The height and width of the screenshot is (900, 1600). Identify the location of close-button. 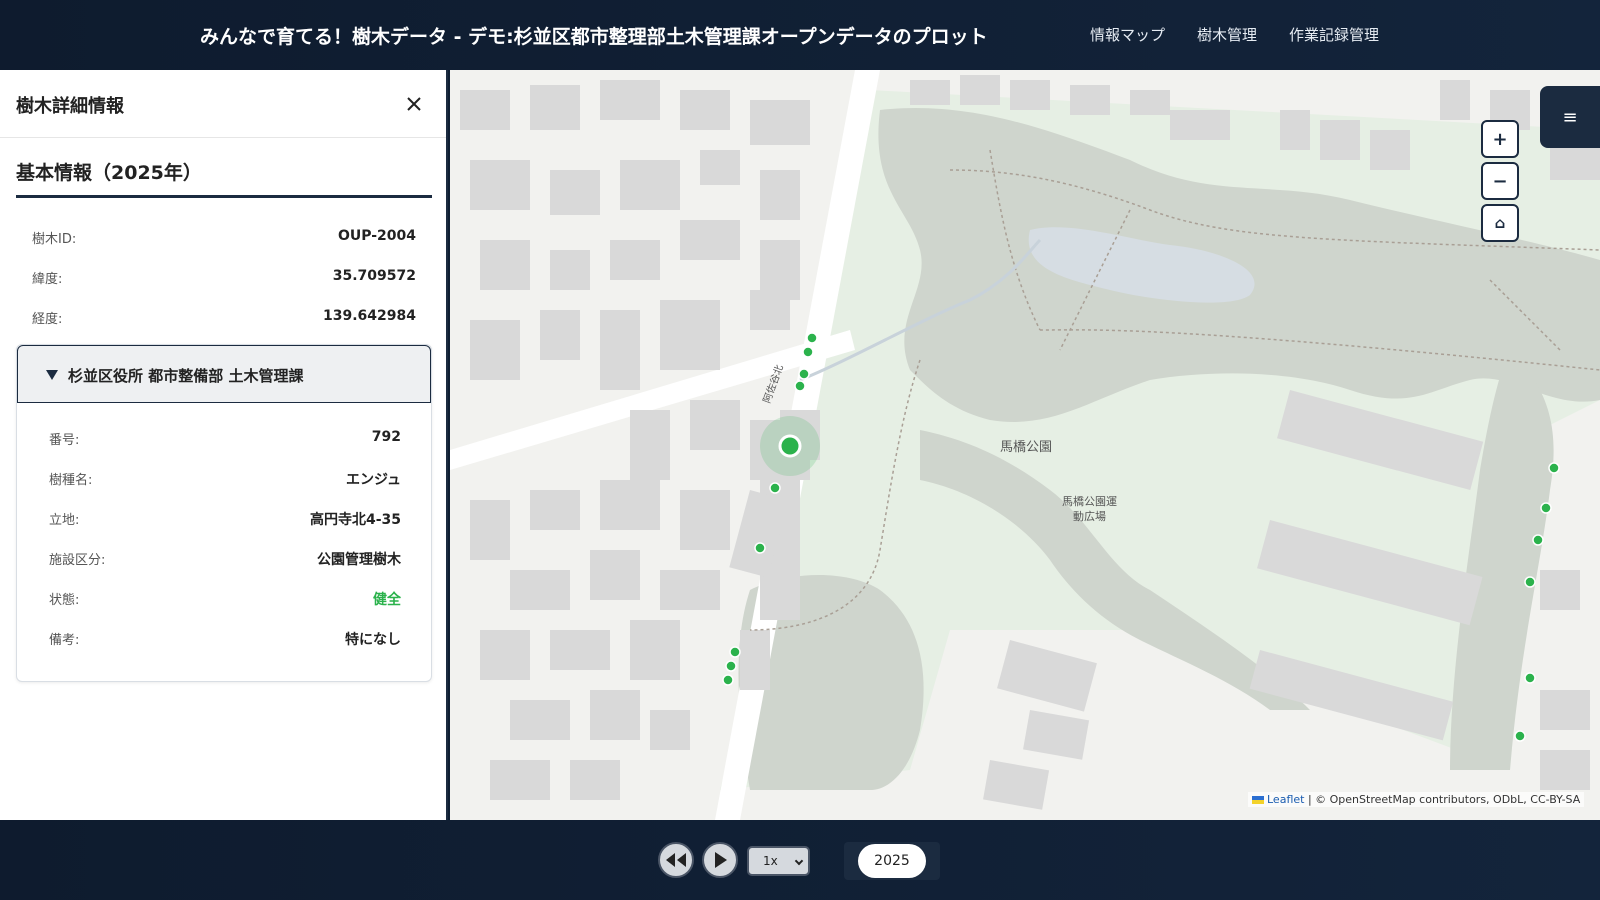
(414, 104).